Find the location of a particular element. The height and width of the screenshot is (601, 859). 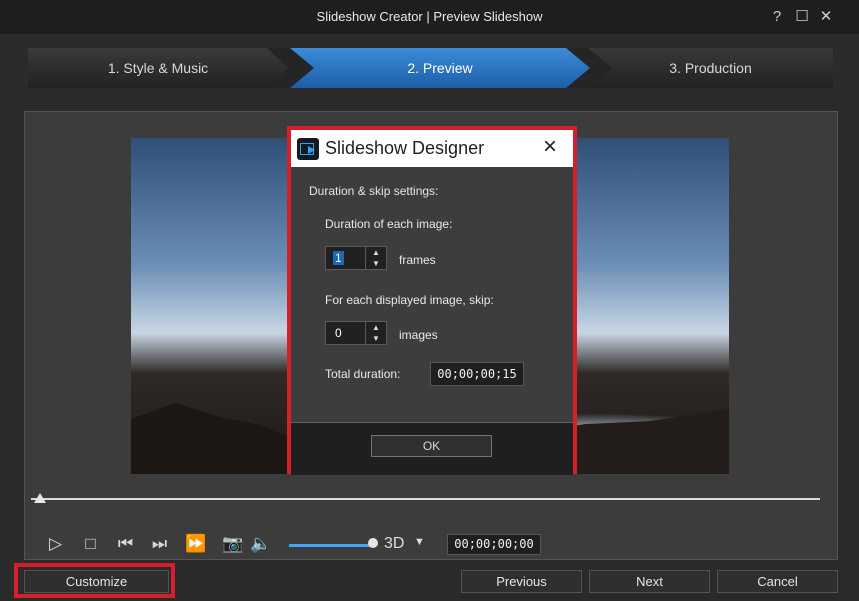

dialog-close-icon: × is located at coordinates (550, 147).